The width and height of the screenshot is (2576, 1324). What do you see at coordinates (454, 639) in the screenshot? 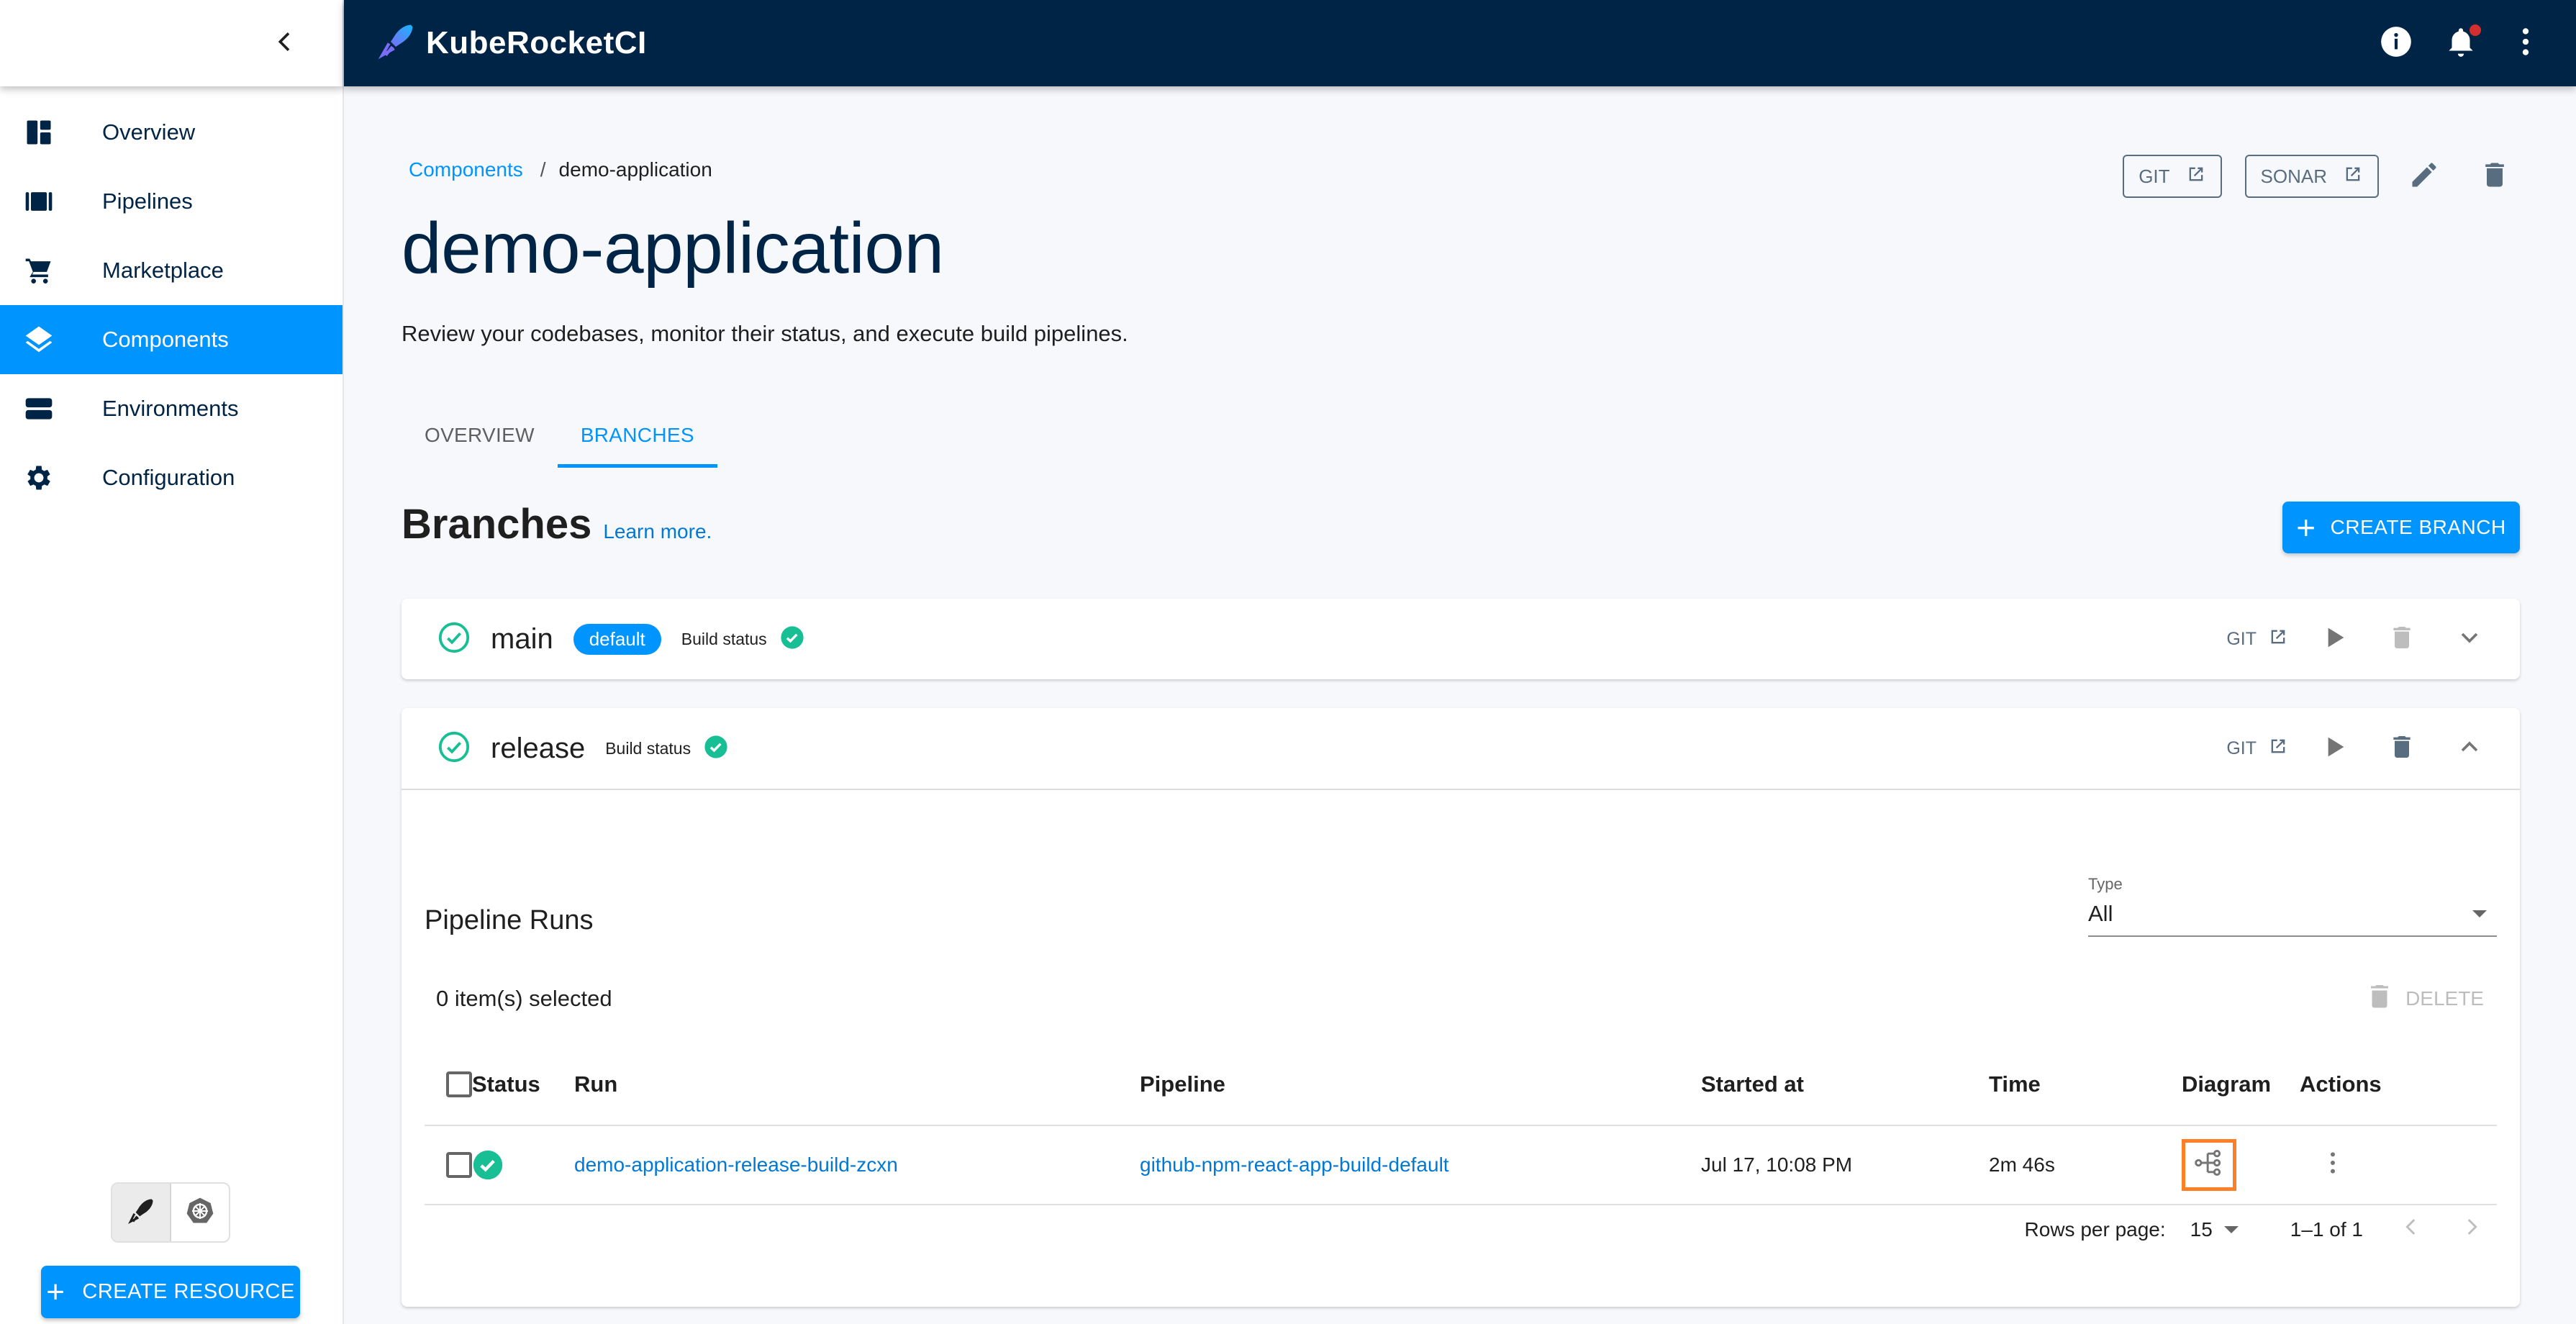
I see `check-circle-outline-icon` at bounding box center [454, 639].